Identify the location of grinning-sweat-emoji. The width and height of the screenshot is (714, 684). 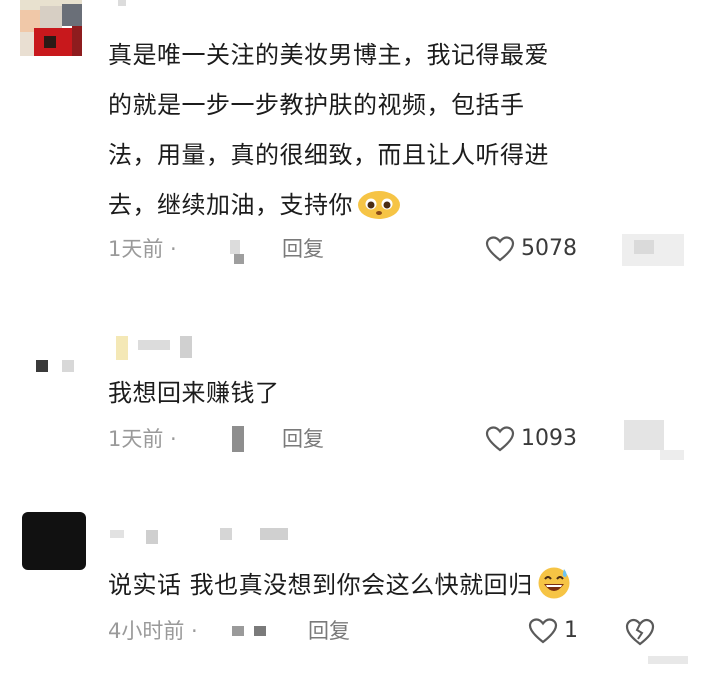
(554, 591).